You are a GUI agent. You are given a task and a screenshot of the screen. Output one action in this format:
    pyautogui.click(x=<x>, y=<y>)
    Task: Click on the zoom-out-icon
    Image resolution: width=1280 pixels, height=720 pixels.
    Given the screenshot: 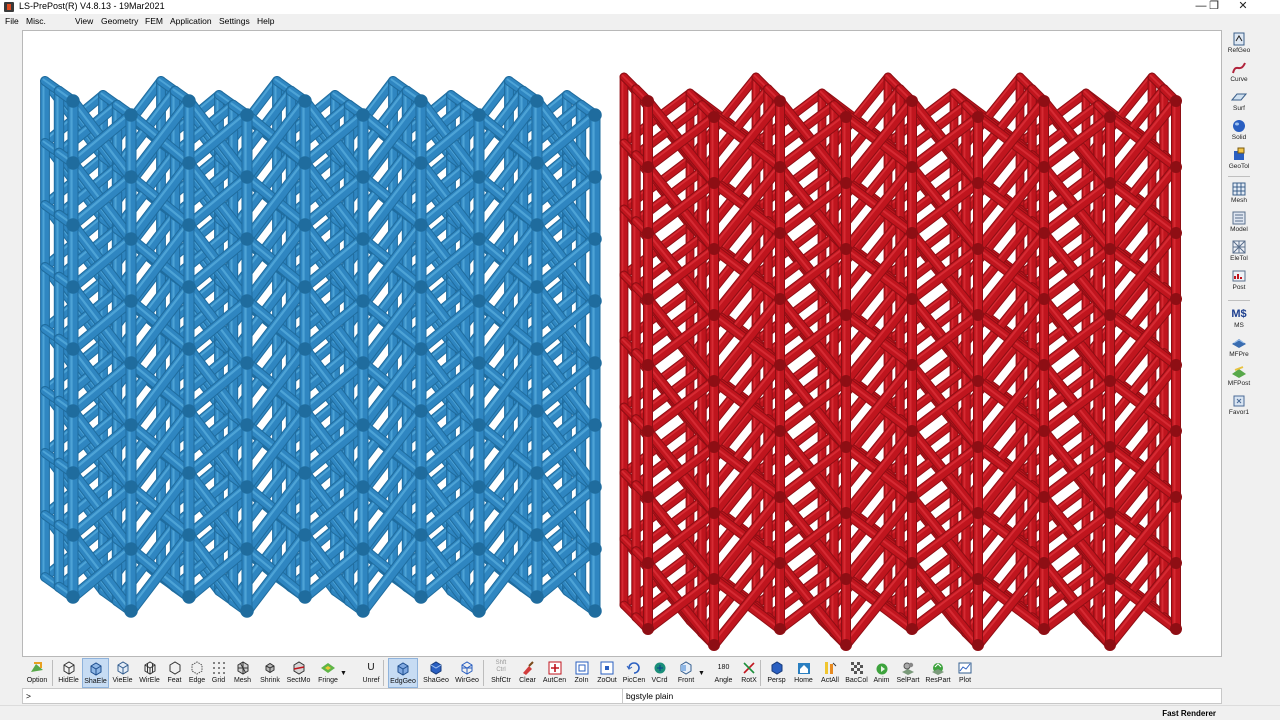 What is the action you would take?
    pyautogui.click(x=607, y=668)
    